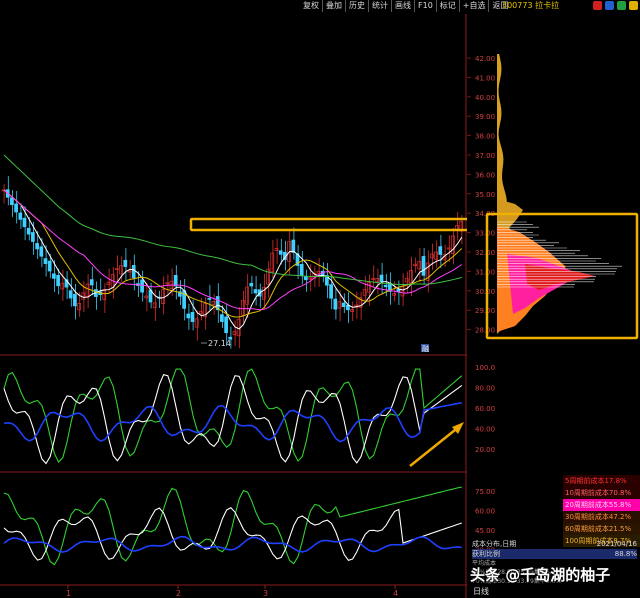  What do you see at coordinates (494, 544) in the screenshot?
I see `dist-title: 成本分布,日期` at bounding box center [494, 544].